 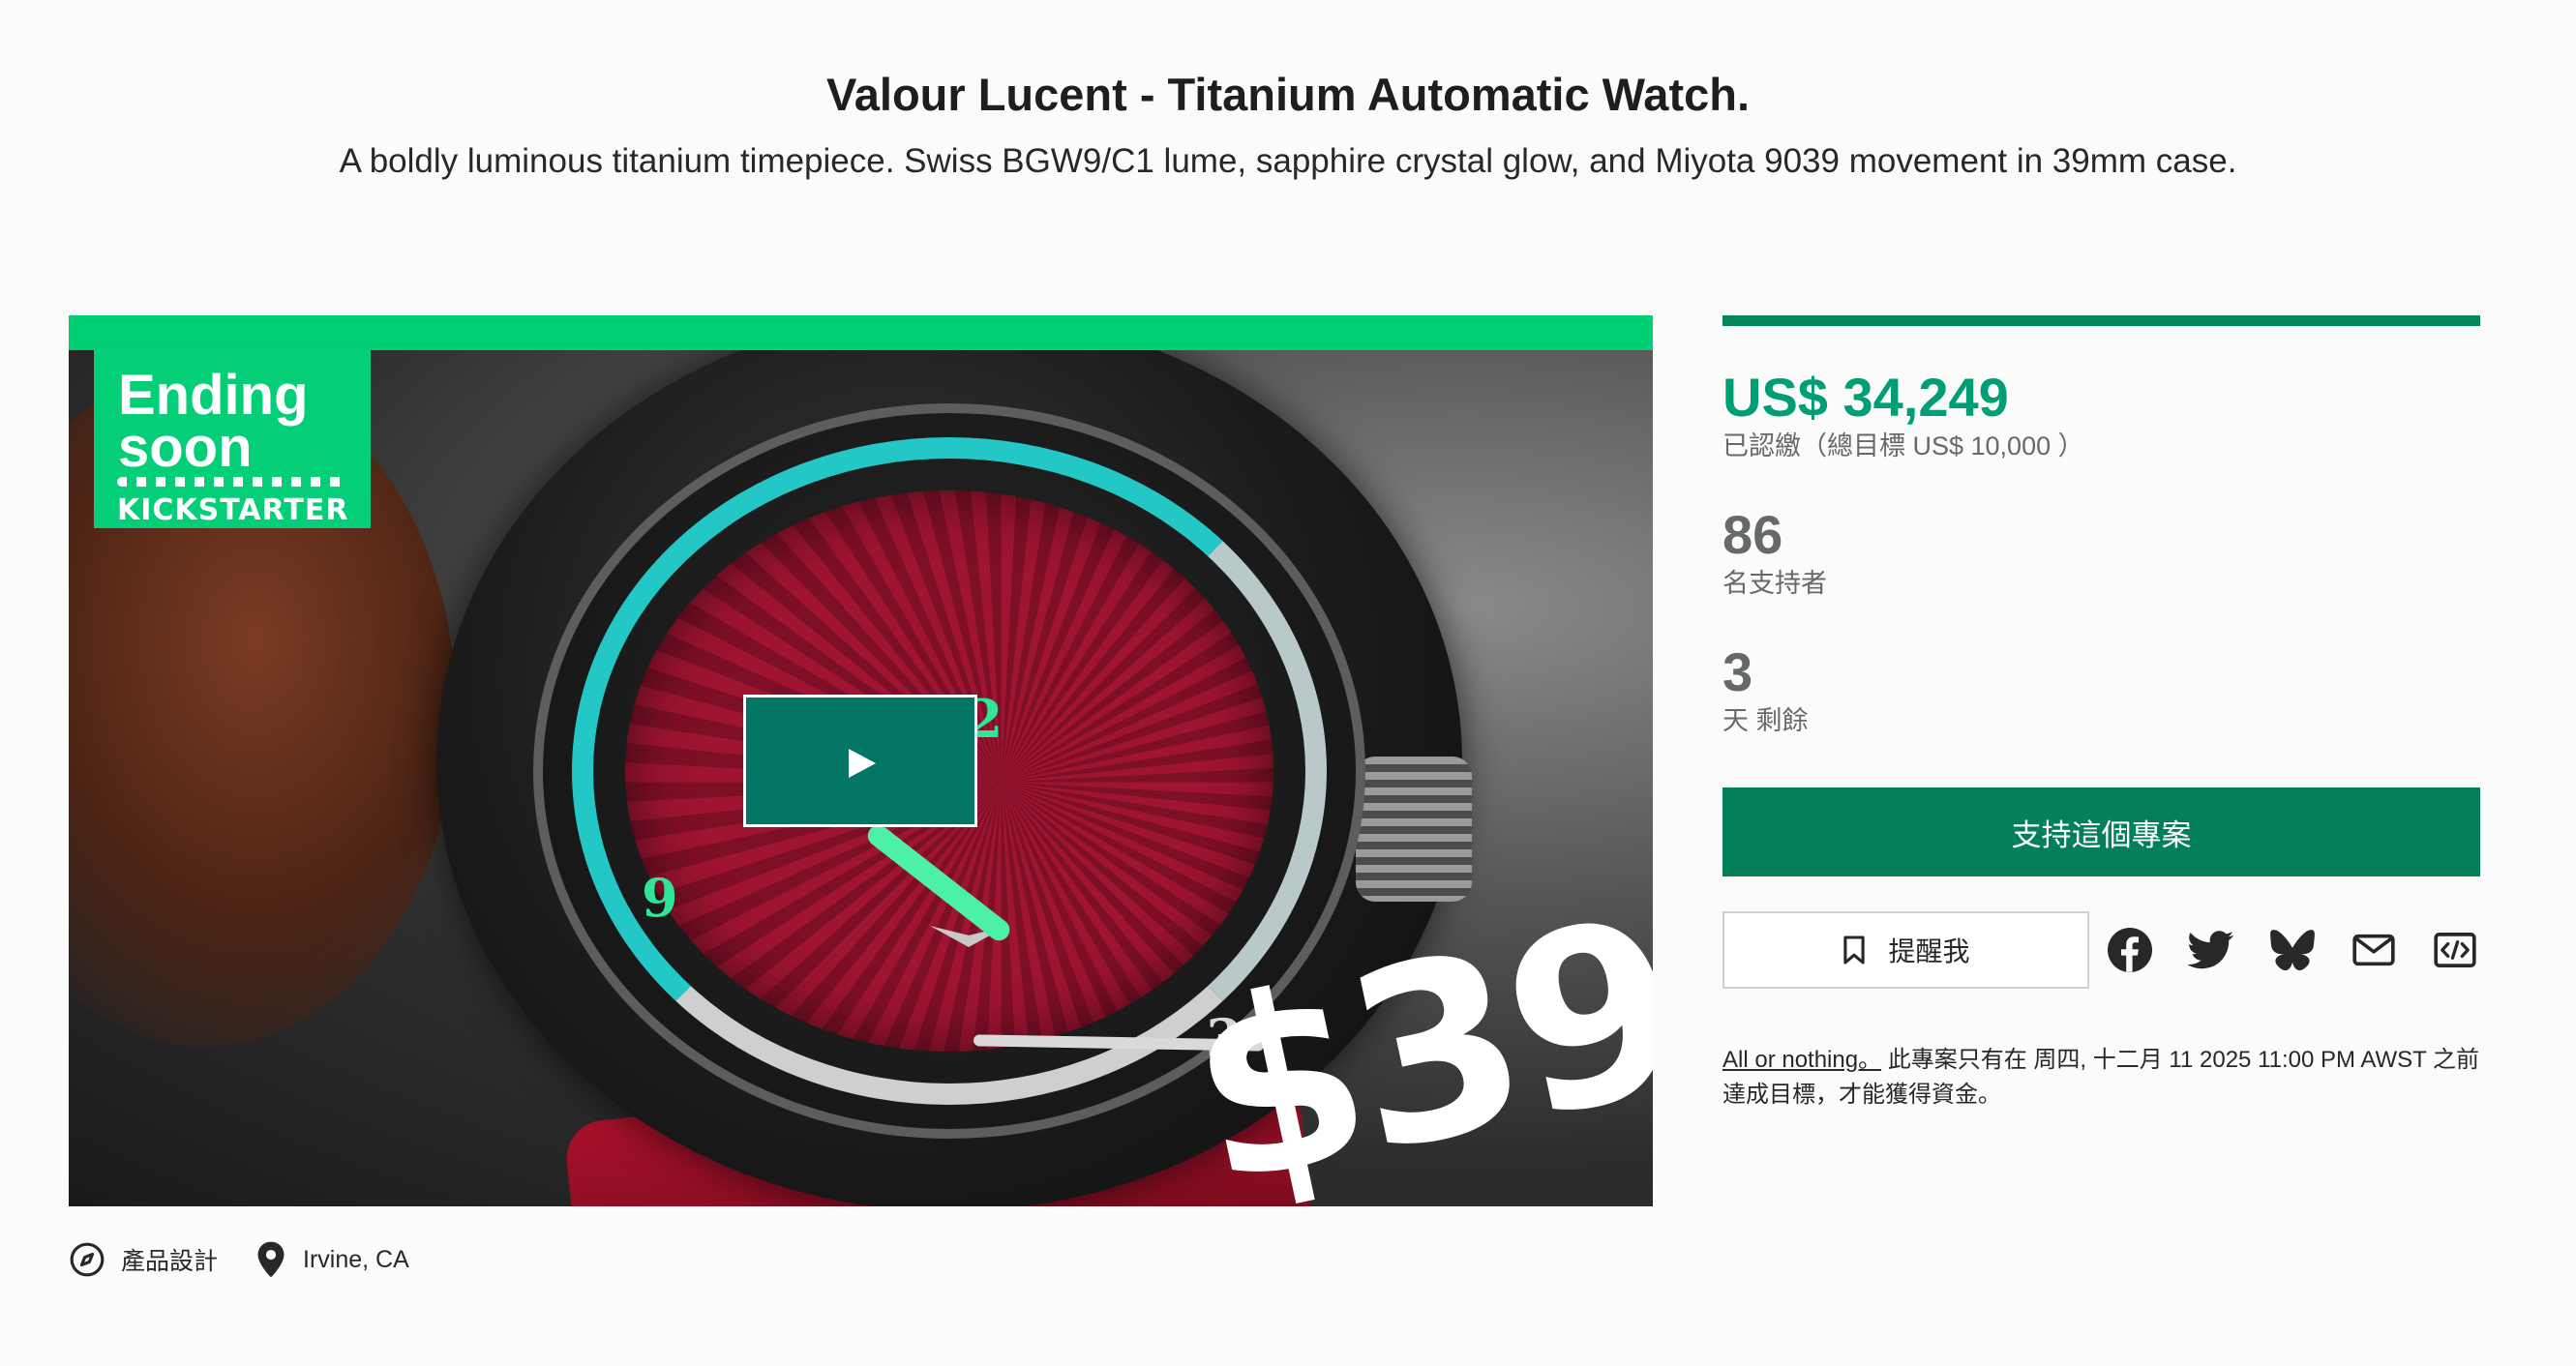 I want to click on ending-soon-badge: Ending soon KICKSTARTER, so click(x=232, y=438).